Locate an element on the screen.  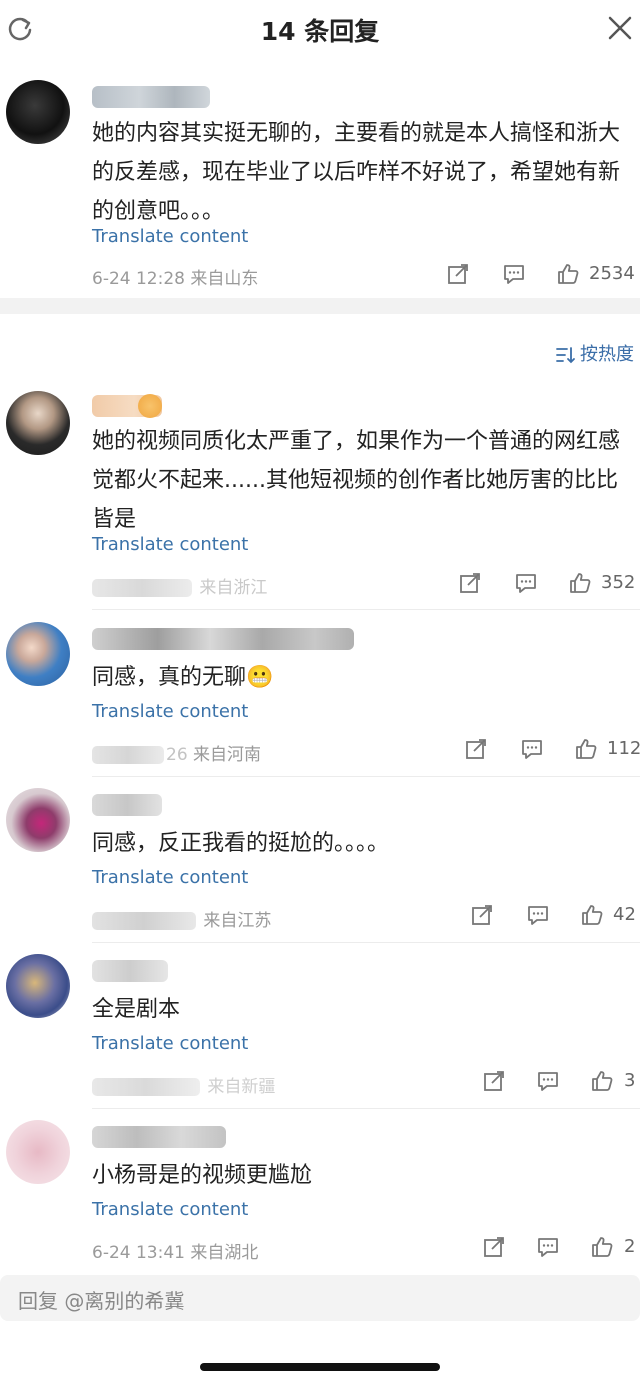
section-divider is located at coordinates (320, 306).